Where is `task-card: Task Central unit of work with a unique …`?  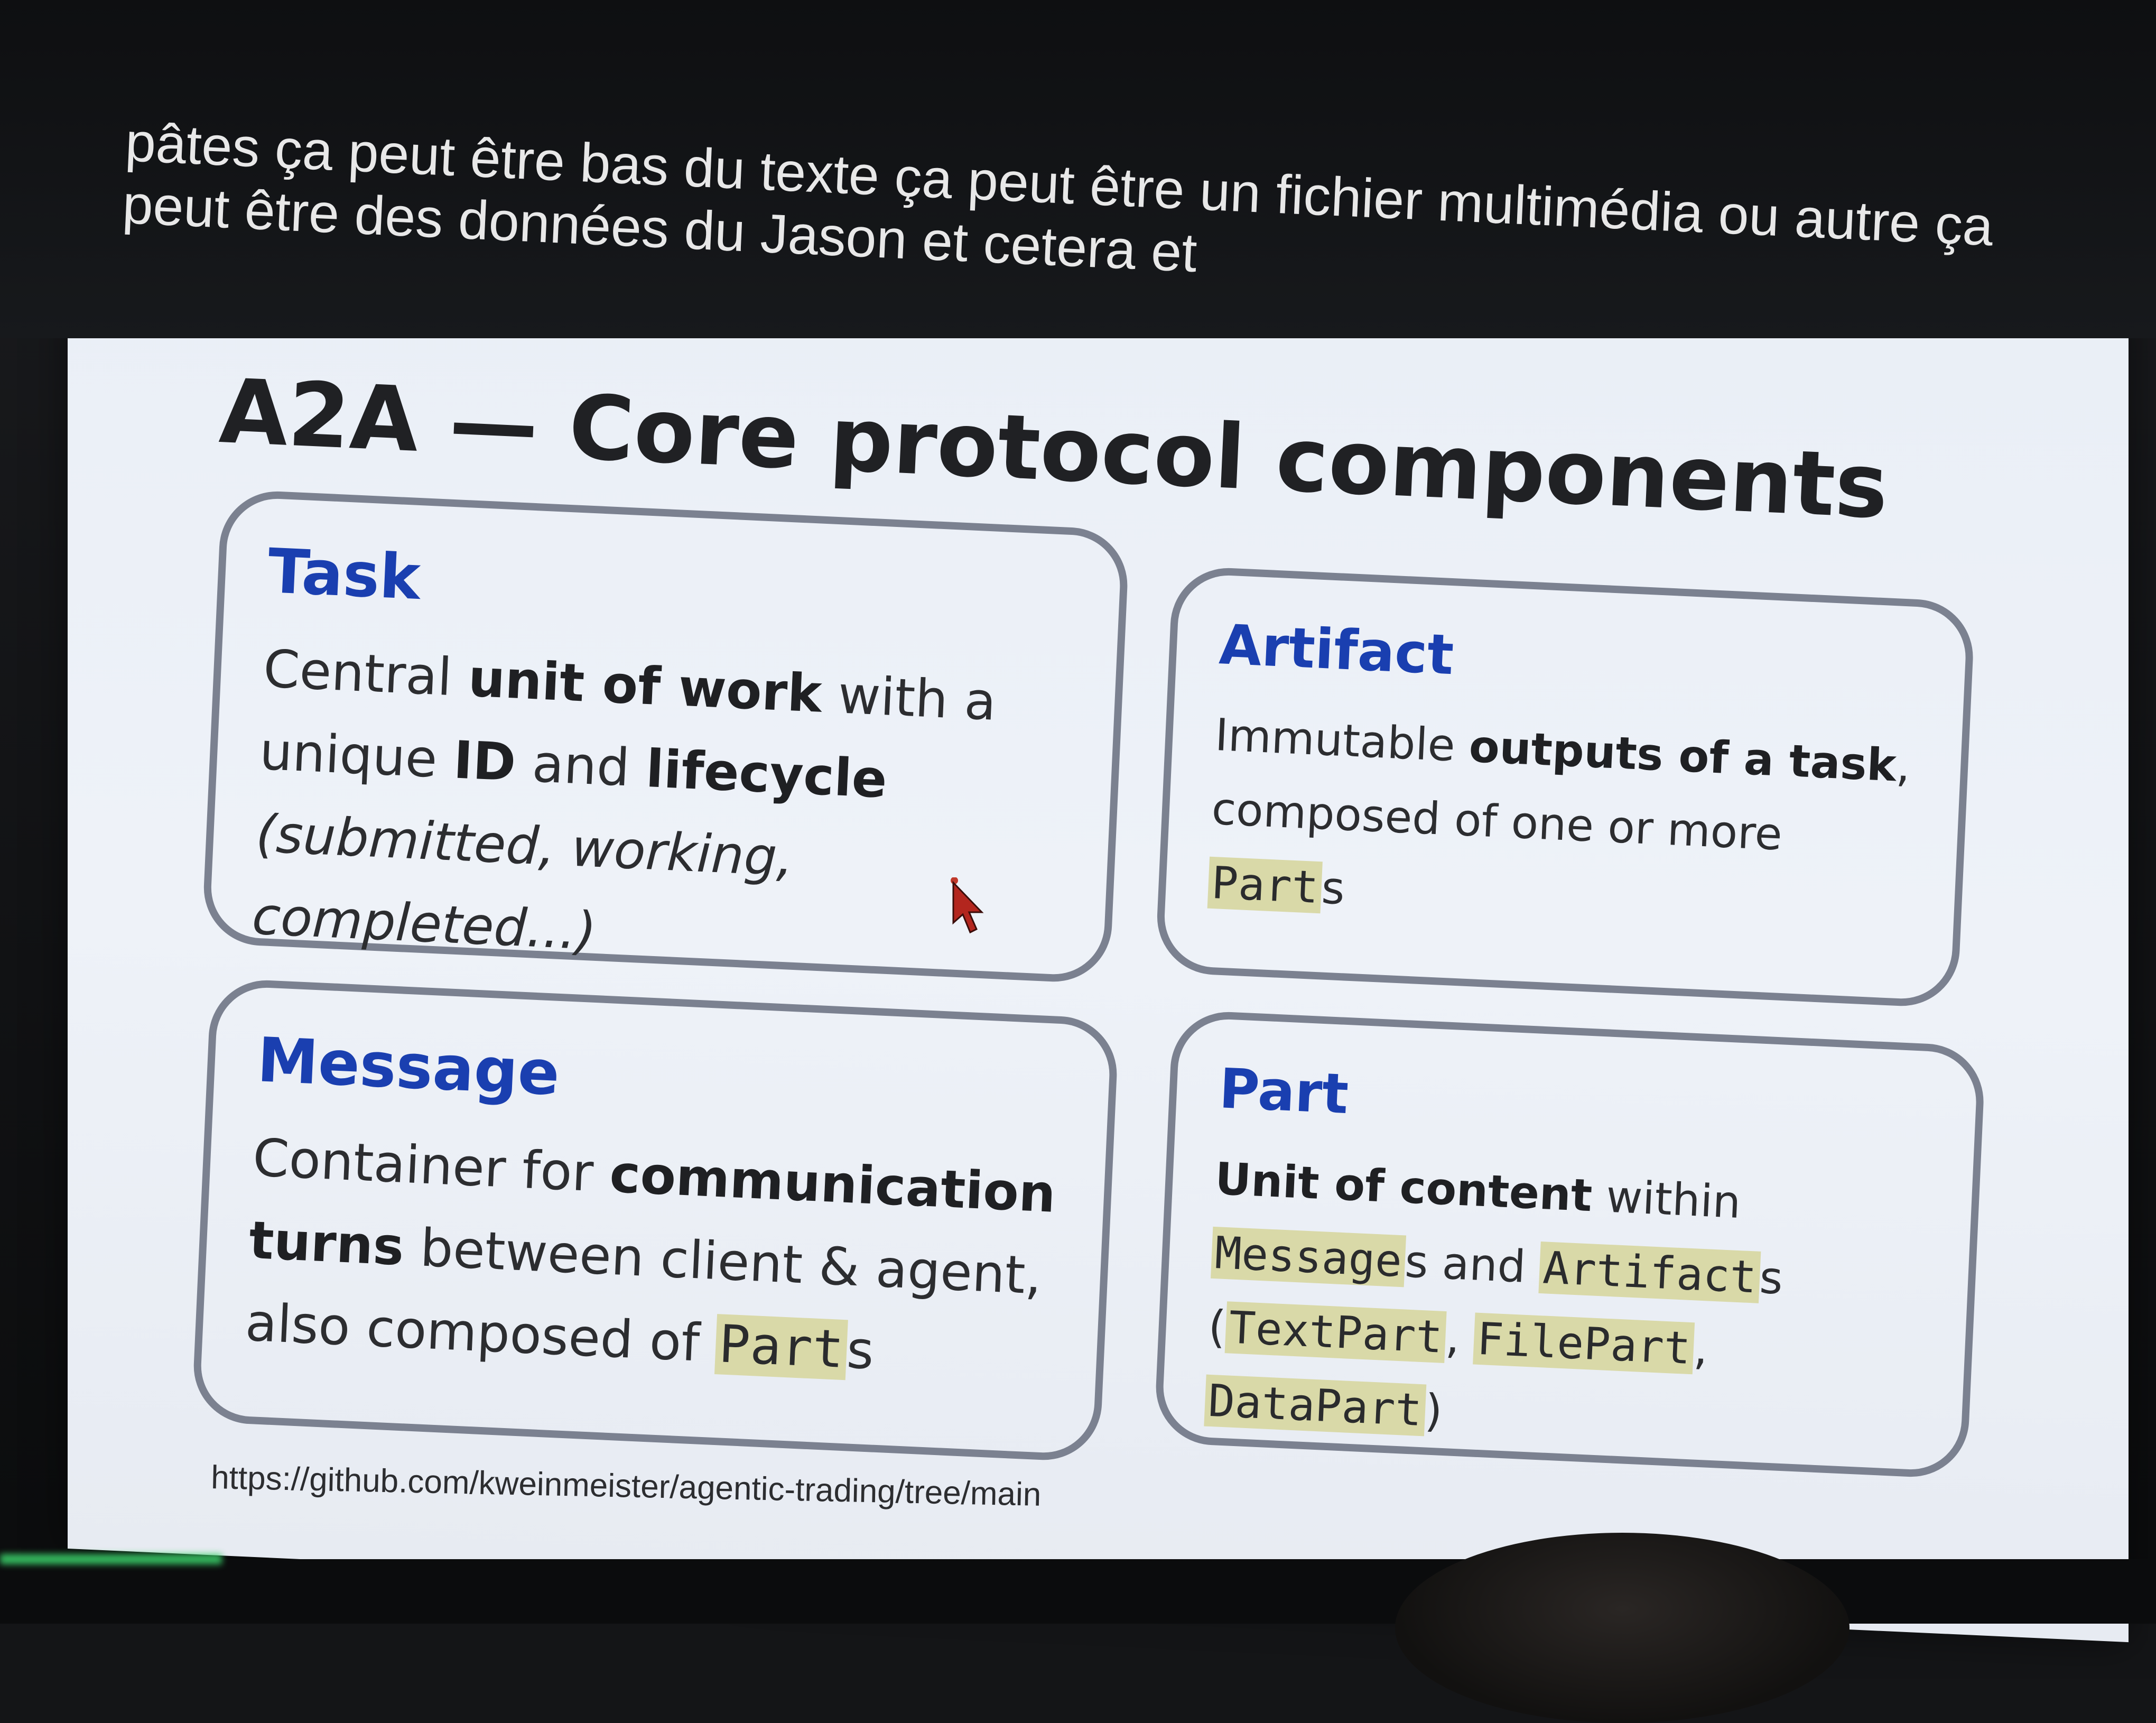
task-card: Task Central unit of work with a unique … is located at coordinates (665, 737).